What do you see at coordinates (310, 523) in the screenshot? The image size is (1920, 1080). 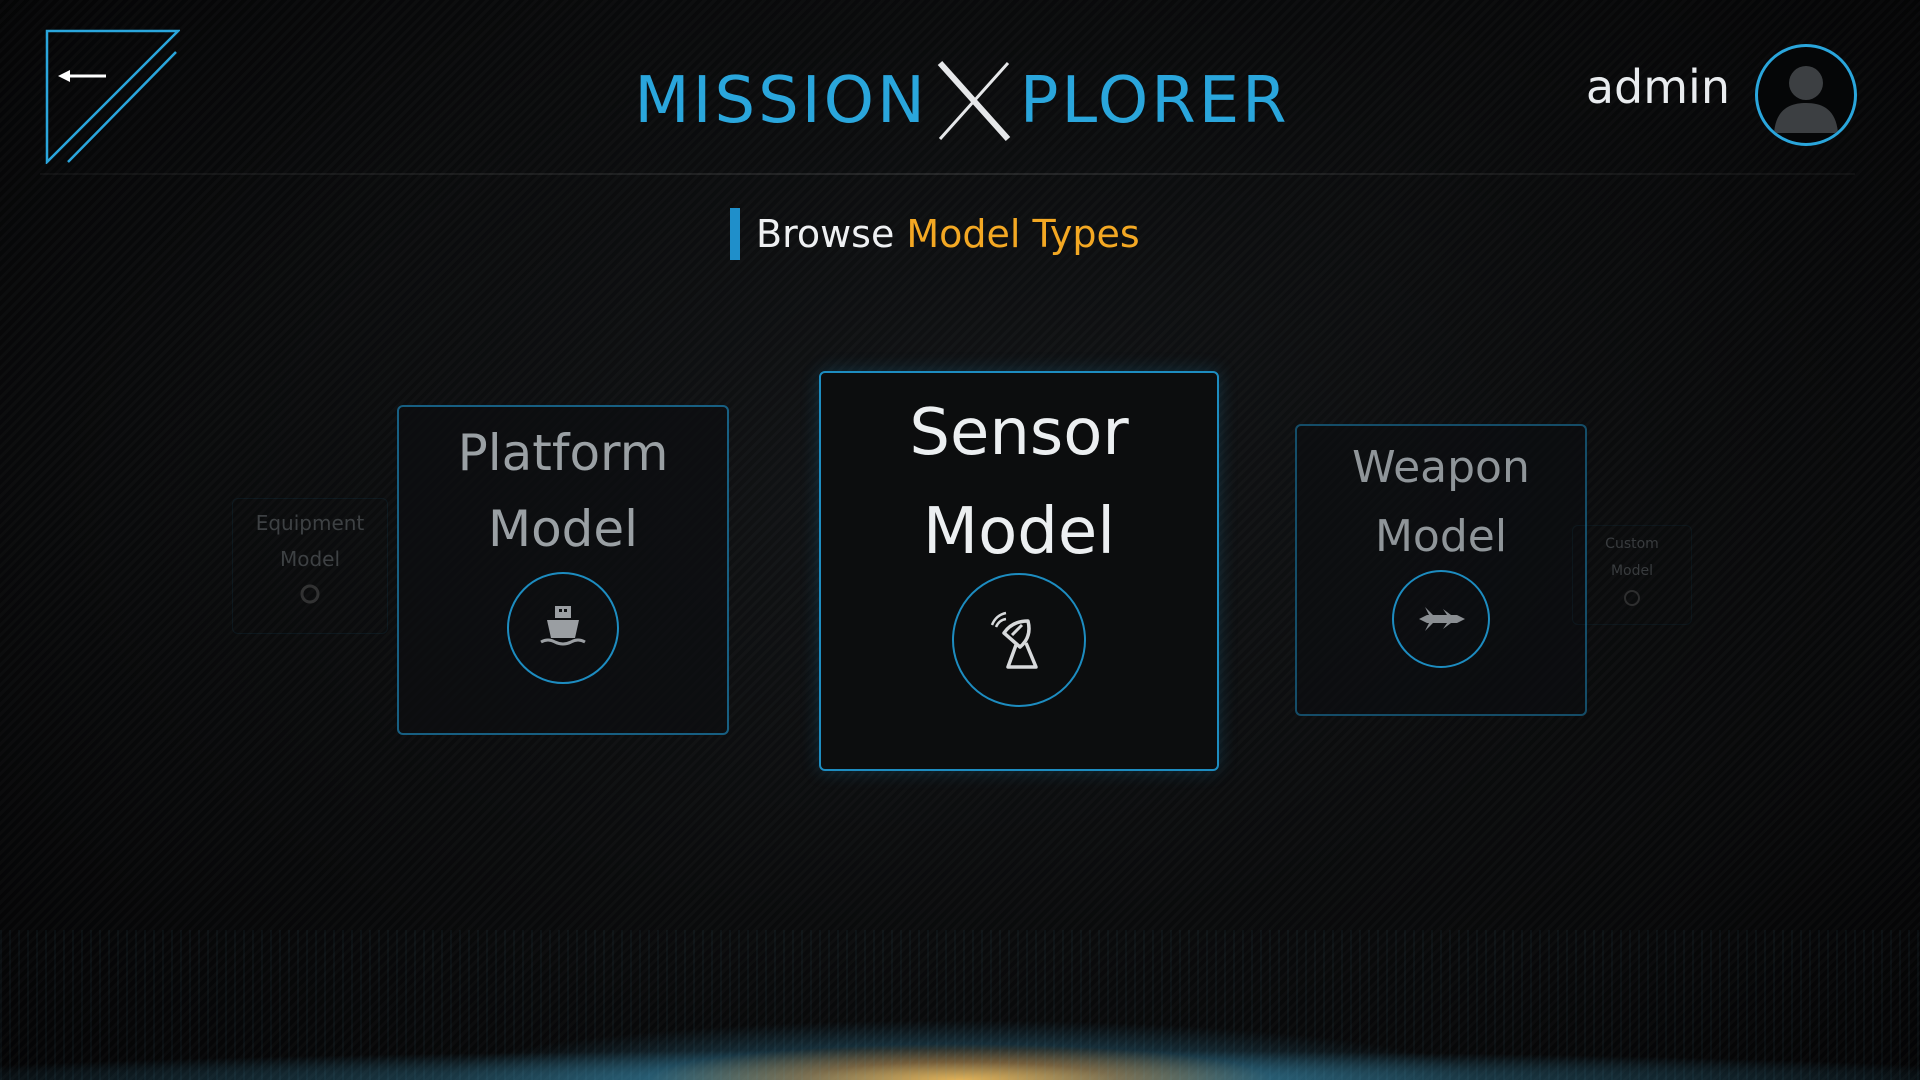 I see `card-label-line1: Equipment` at bounding box center [310, 523].